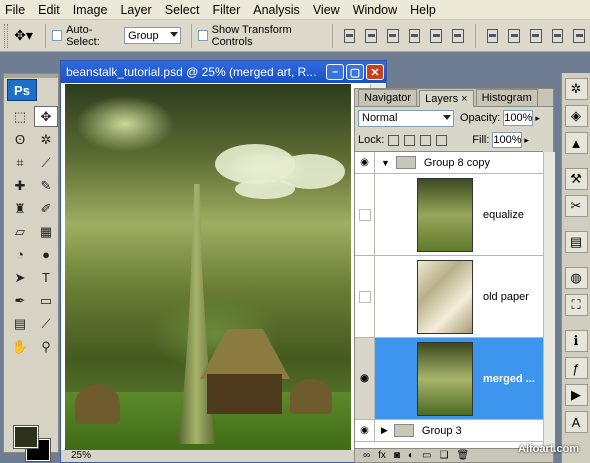 The height and width of the screenshot is (463, 590). Describe the element at coordinates (85, 36) in the screenshot. I see `auto-select-option: Auto-Select:` at that location.